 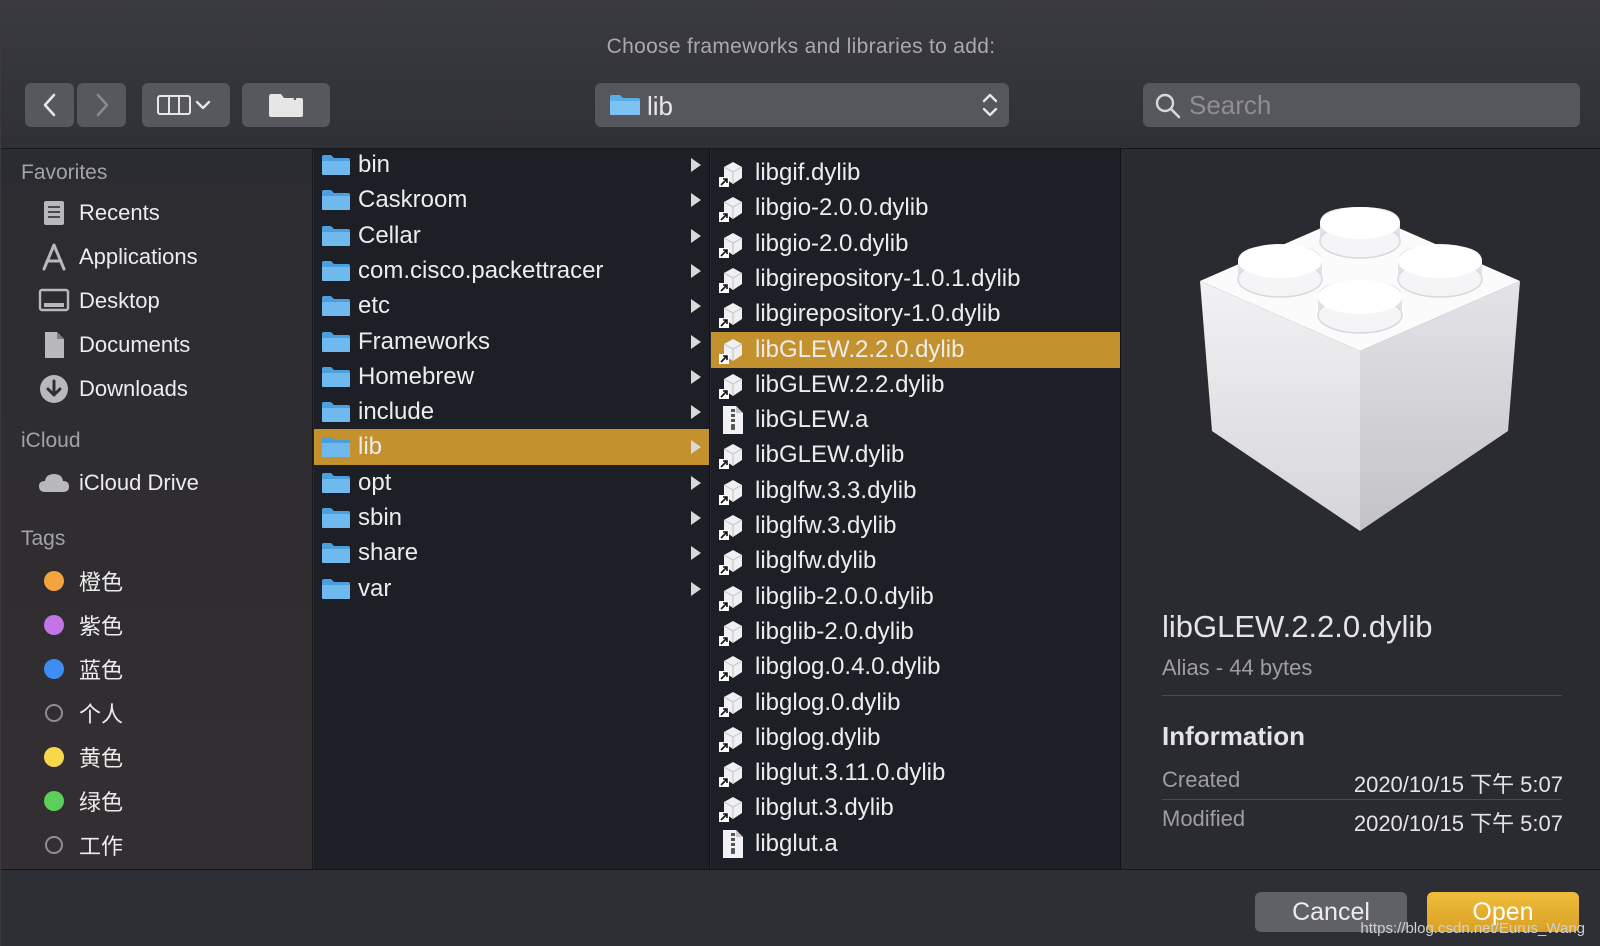 What do you see at coordinates (915, 703) in the screenshot?
I see `file-row: libglog.0.dylib` at bounding box center [915, 703].